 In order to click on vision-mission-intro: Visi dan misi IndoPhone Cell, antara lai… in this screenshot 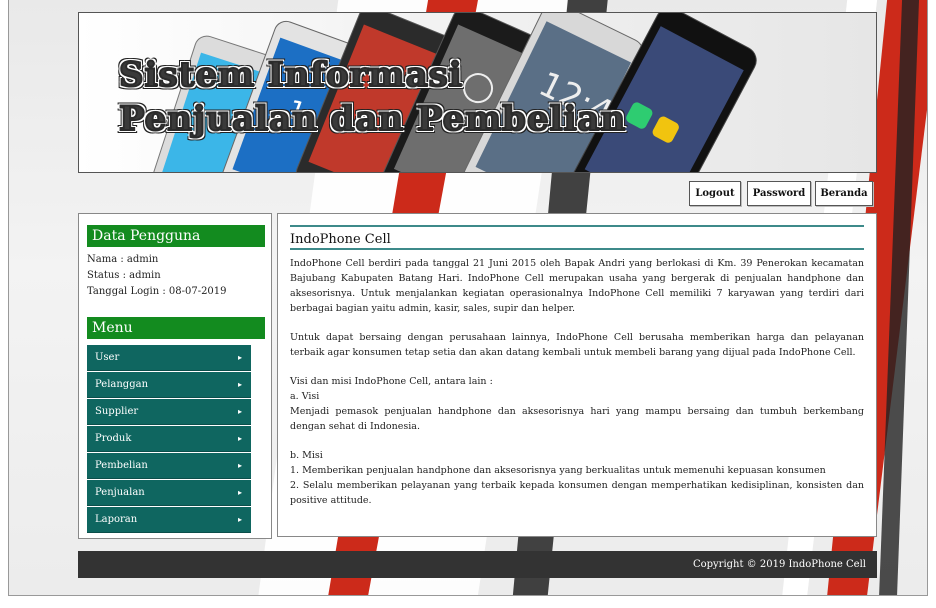, I will do `click(391, 381)`.